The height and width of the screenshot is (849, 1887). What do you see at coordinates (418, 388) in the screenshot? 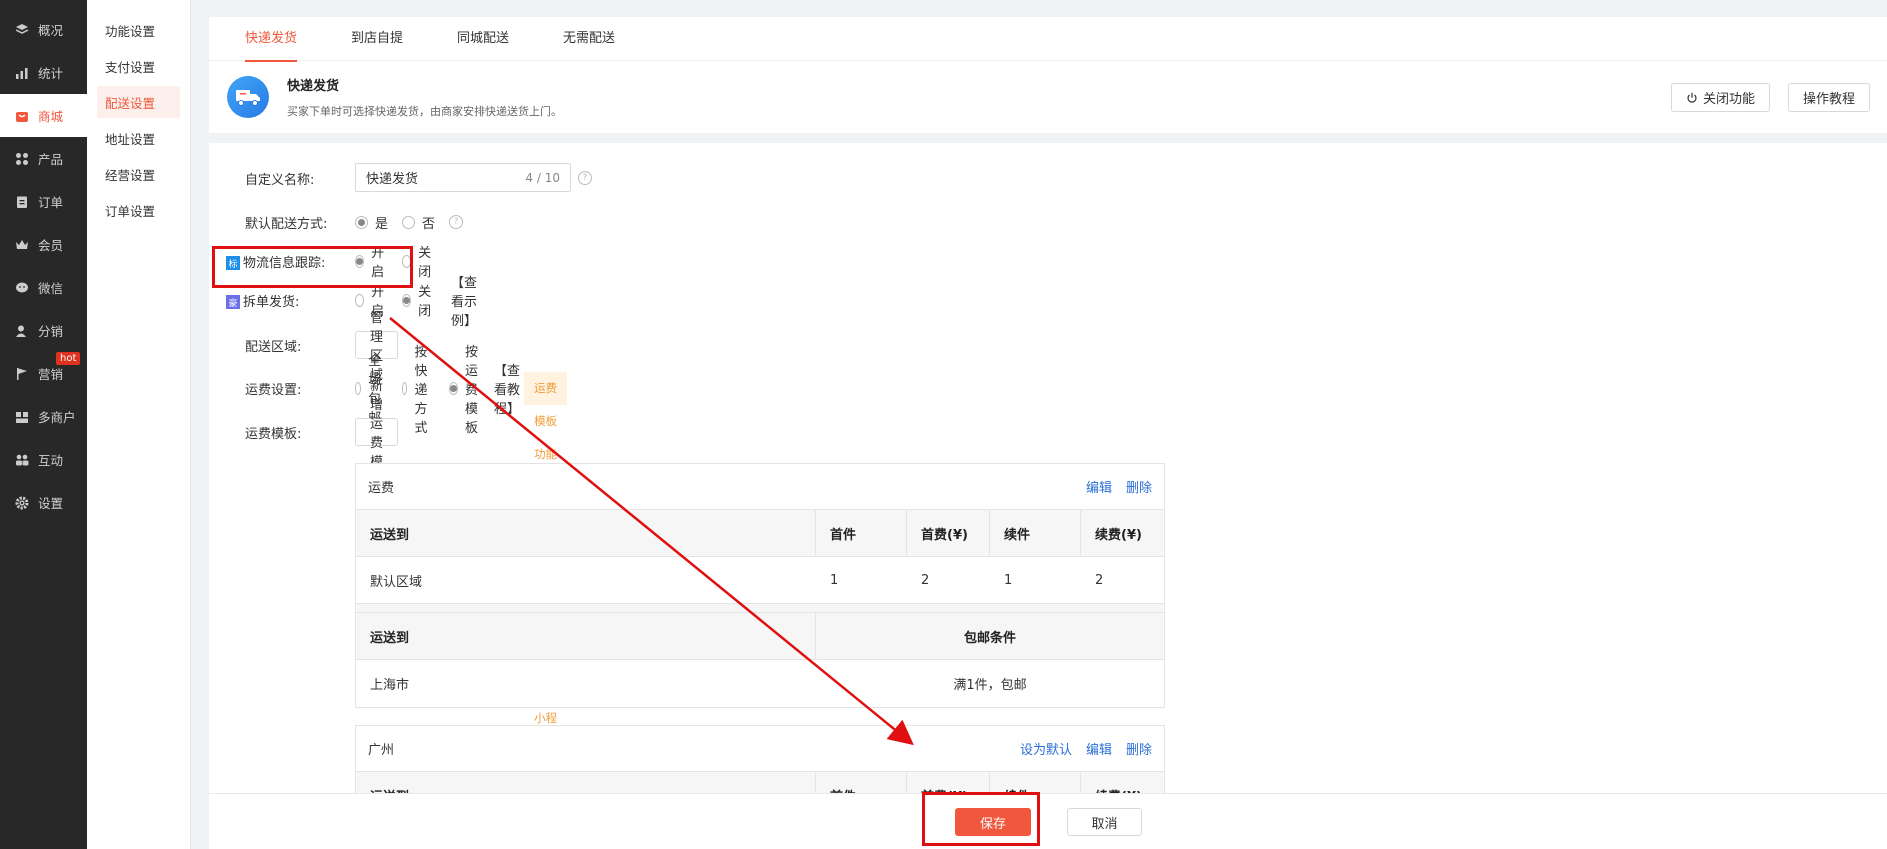
I see `freight-express-radio: 按快递方式` at bounding box center [418, 388].